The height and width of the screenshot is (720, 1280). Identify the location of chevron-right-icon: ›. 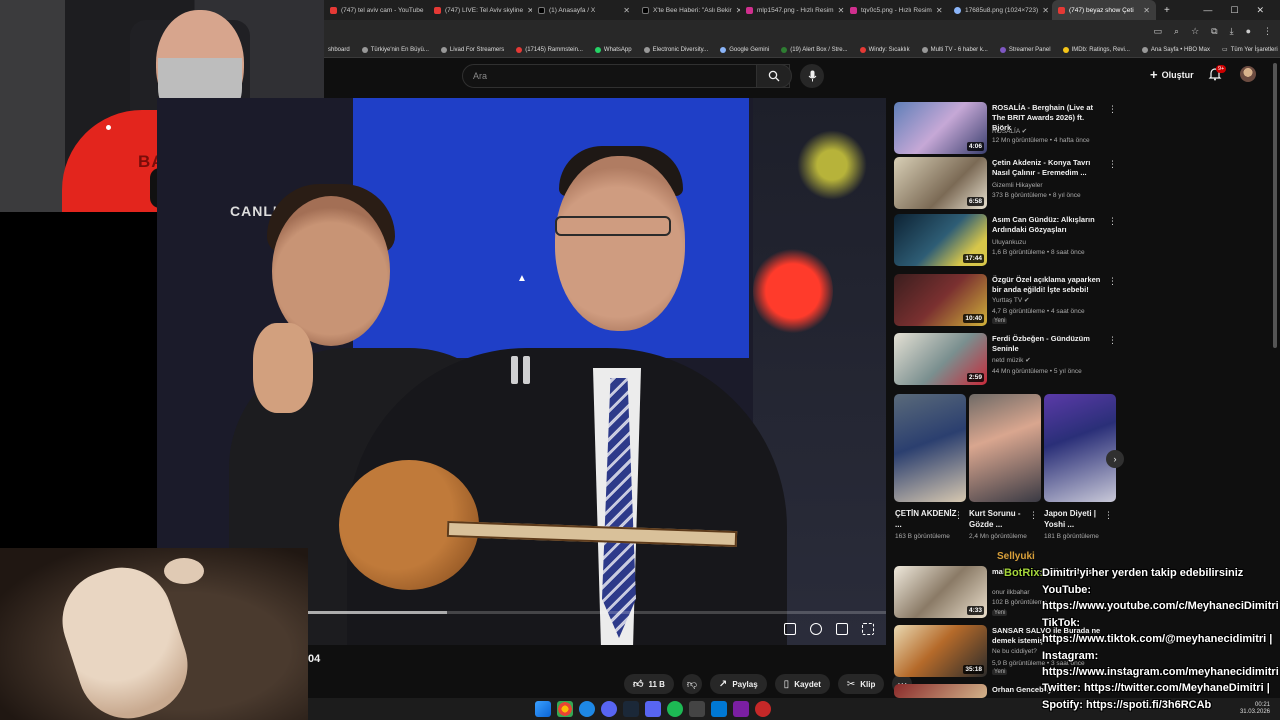
(1115, 459).